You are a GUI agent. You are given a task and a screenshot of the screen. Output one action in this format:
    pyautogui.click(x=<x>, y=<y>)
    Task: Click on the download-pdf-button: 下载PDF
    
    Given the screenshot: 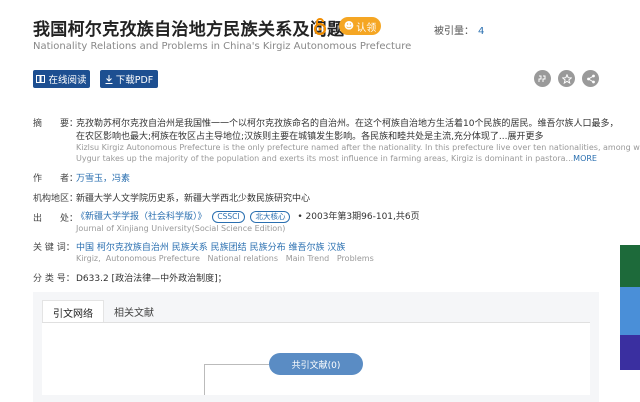 What is the action you would take?
    pyautogui.click(x=129, y=79)
    